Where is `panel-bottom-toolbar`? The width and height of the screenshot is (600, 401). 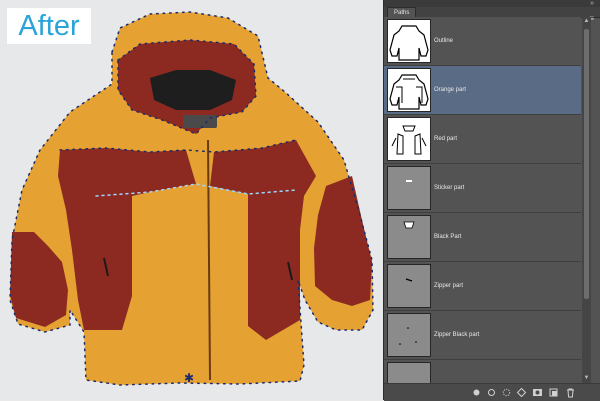
panel-bottom-toolbar is located at coordinates (492, 392).